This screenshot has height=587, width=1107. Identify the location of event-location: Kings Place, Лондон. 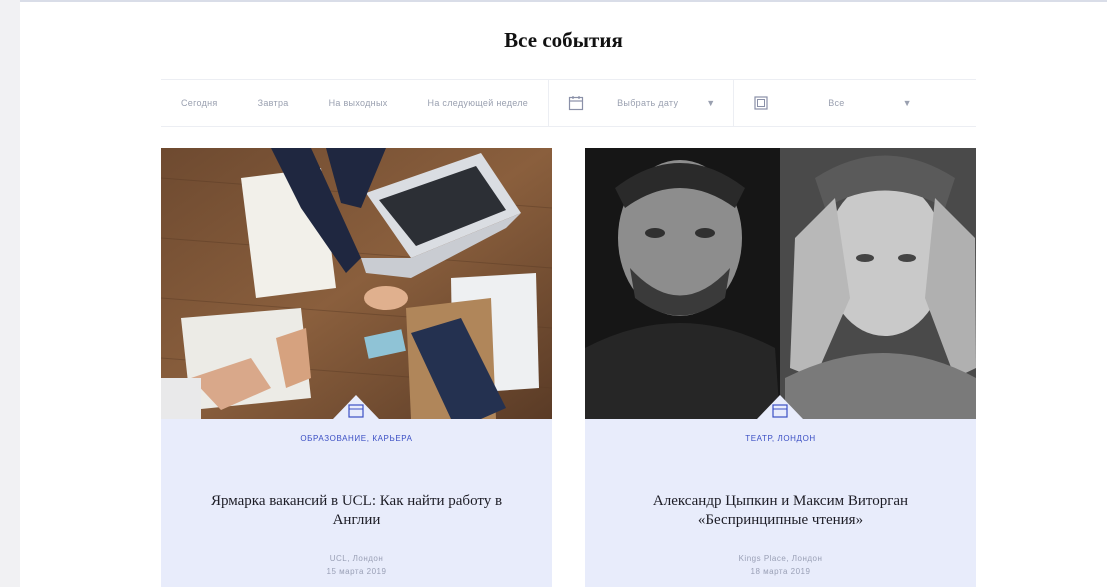
(780, 558).